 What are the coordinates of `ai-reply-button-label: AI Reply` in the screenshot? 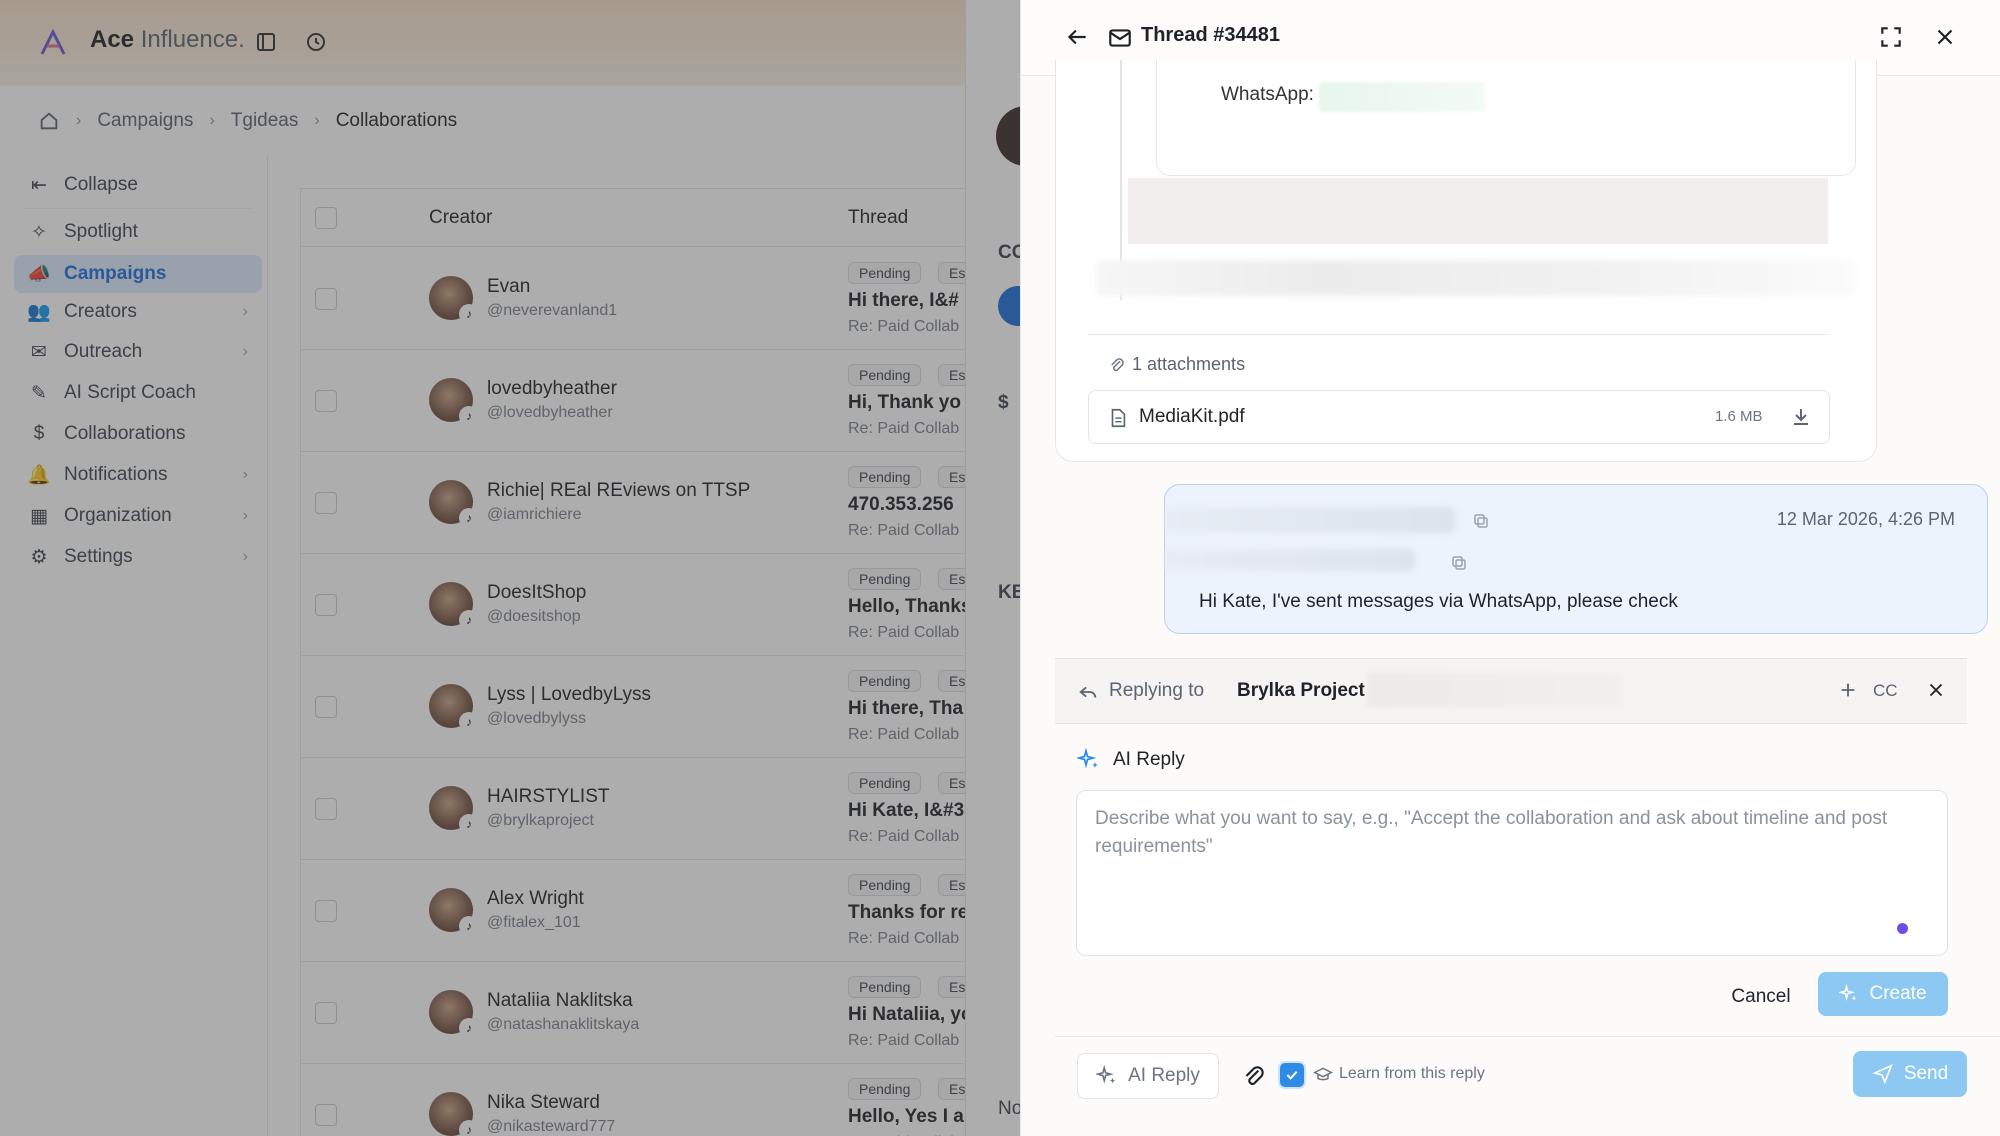 It's located at (1164, 1075).